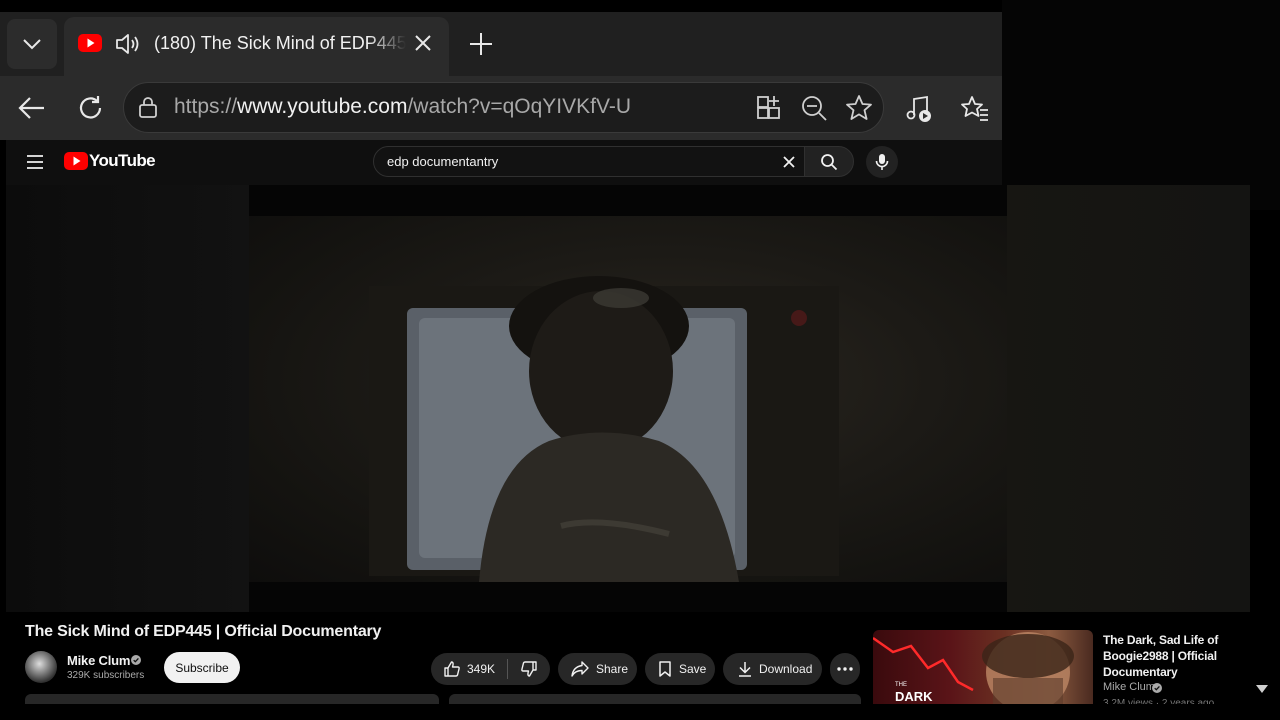 The width and height of the screenshot is (1280, 720). I want to click on subscriber-count: 329K subscribers, so click(106, 675).